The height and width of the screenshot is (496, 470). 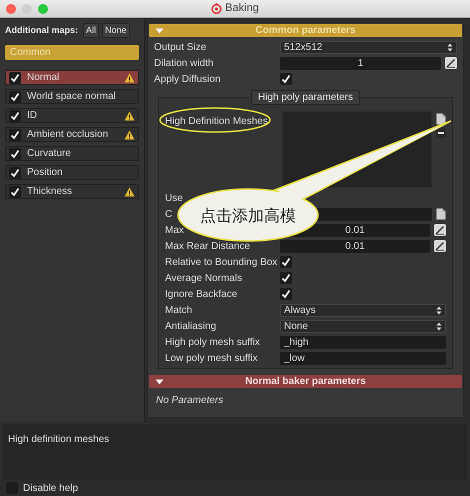 I want to click on app-logo-icon, so click(x=216, y=8).